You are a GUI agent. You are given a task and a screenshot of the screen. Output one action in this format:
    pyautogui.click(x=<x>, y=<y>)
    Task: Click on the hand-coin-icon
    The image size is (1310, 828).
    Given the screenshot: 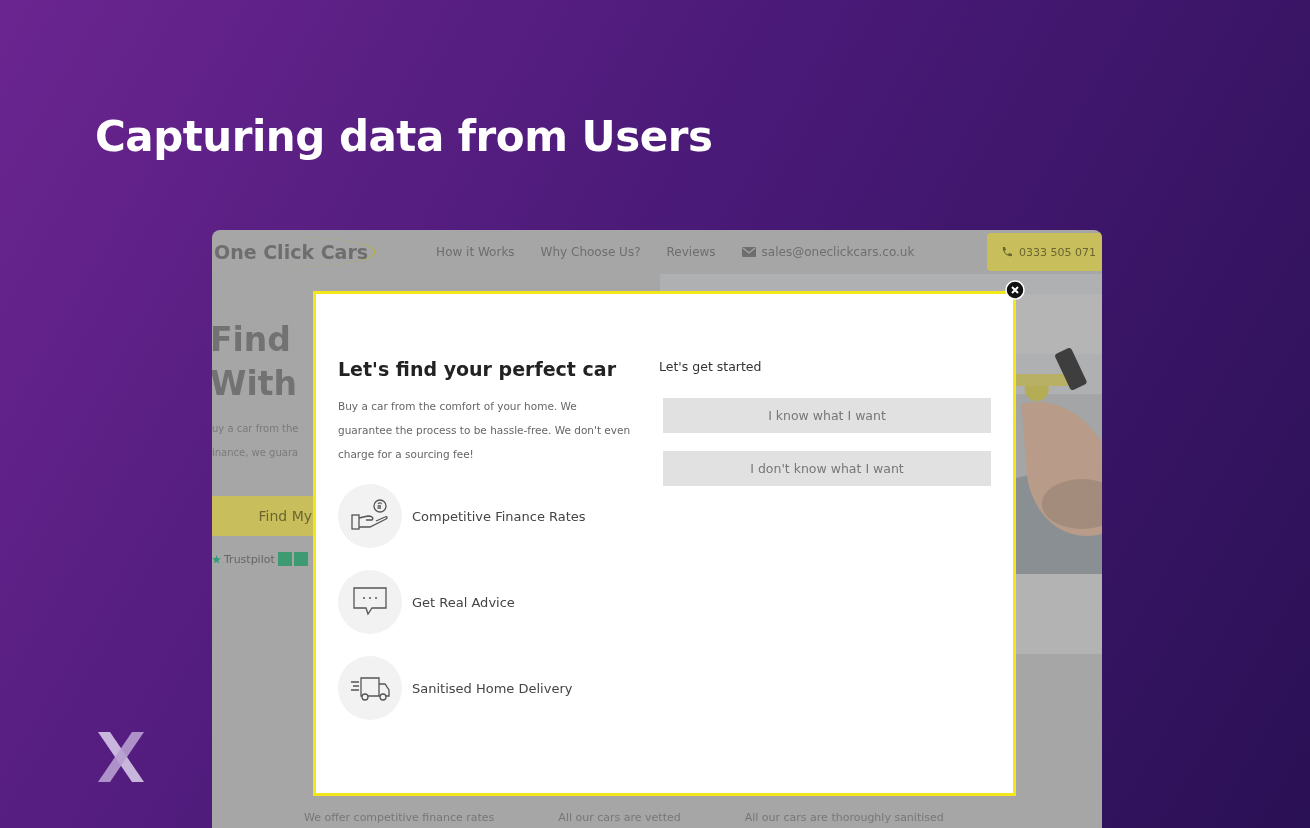 What is the action you would take?
    pyautogui.click(x=370, y=516)
    